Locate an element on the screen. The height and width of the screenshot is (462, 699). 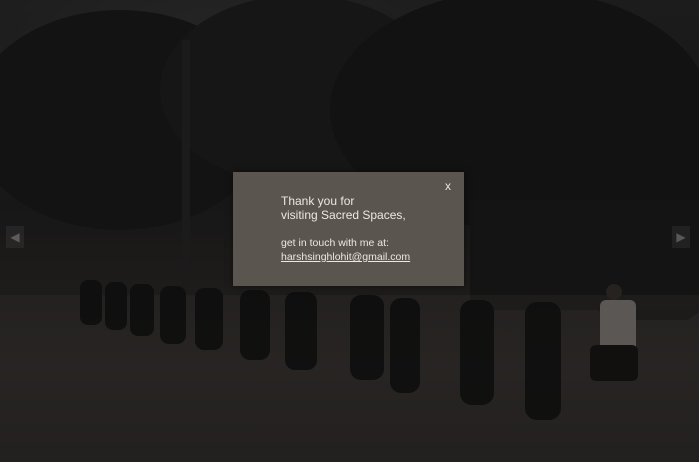
close-button: x is located at coordinates (448, 186).